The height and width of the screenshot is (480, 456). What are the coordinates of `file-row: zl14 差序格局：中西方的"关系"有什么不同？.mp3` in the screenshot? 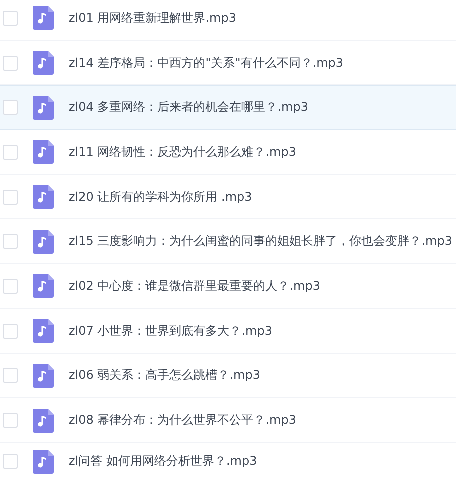 It's located at (228, 63).